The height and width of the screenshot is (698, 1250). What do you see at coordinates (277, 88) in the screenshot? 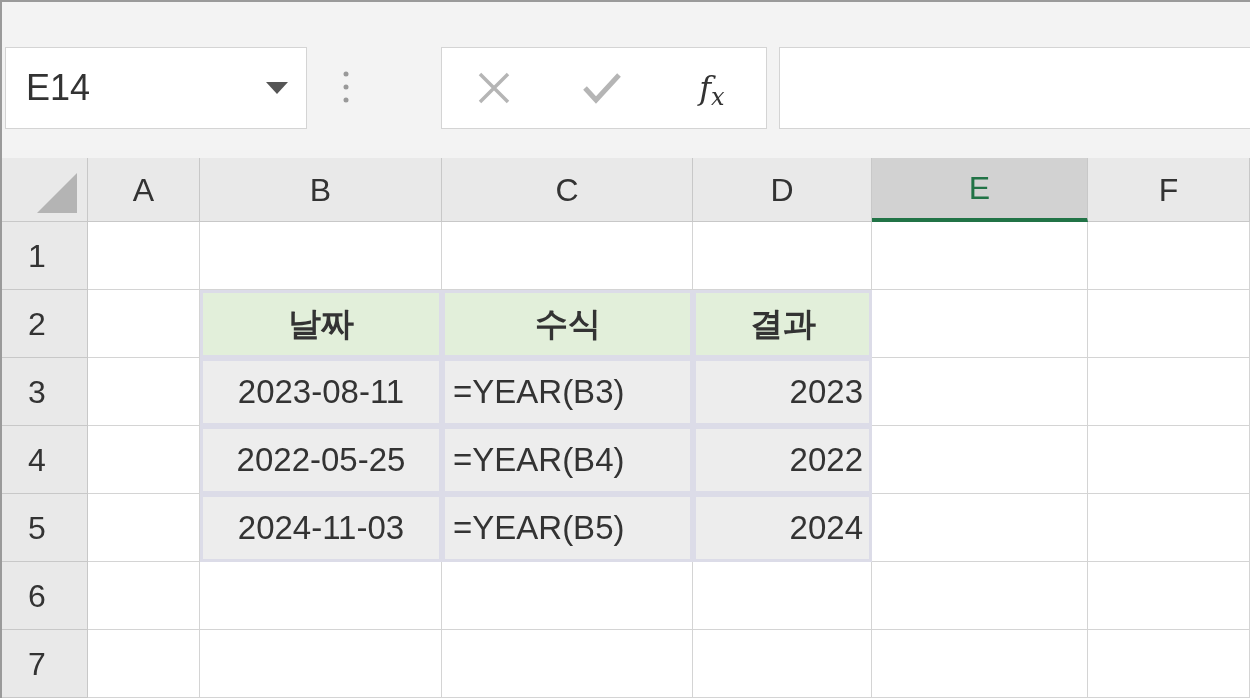
I see `dropdown-icon` at bounding box center [277, 88].